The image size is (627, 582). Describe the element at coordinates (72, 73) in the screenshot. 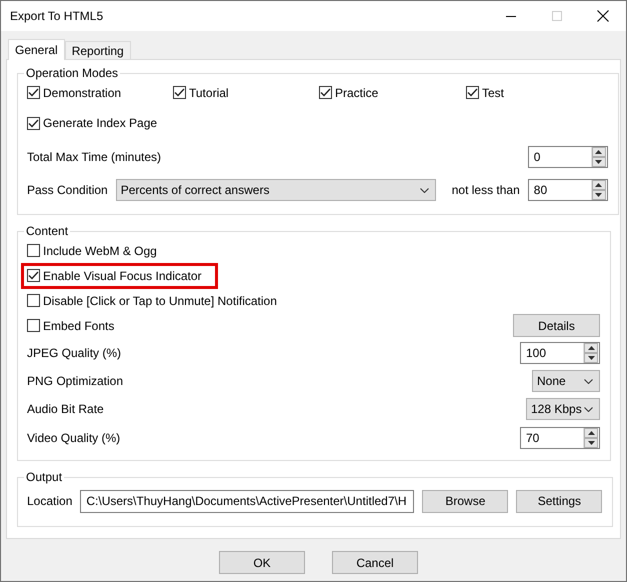

I see `group-title: Operation Modes` at that location.